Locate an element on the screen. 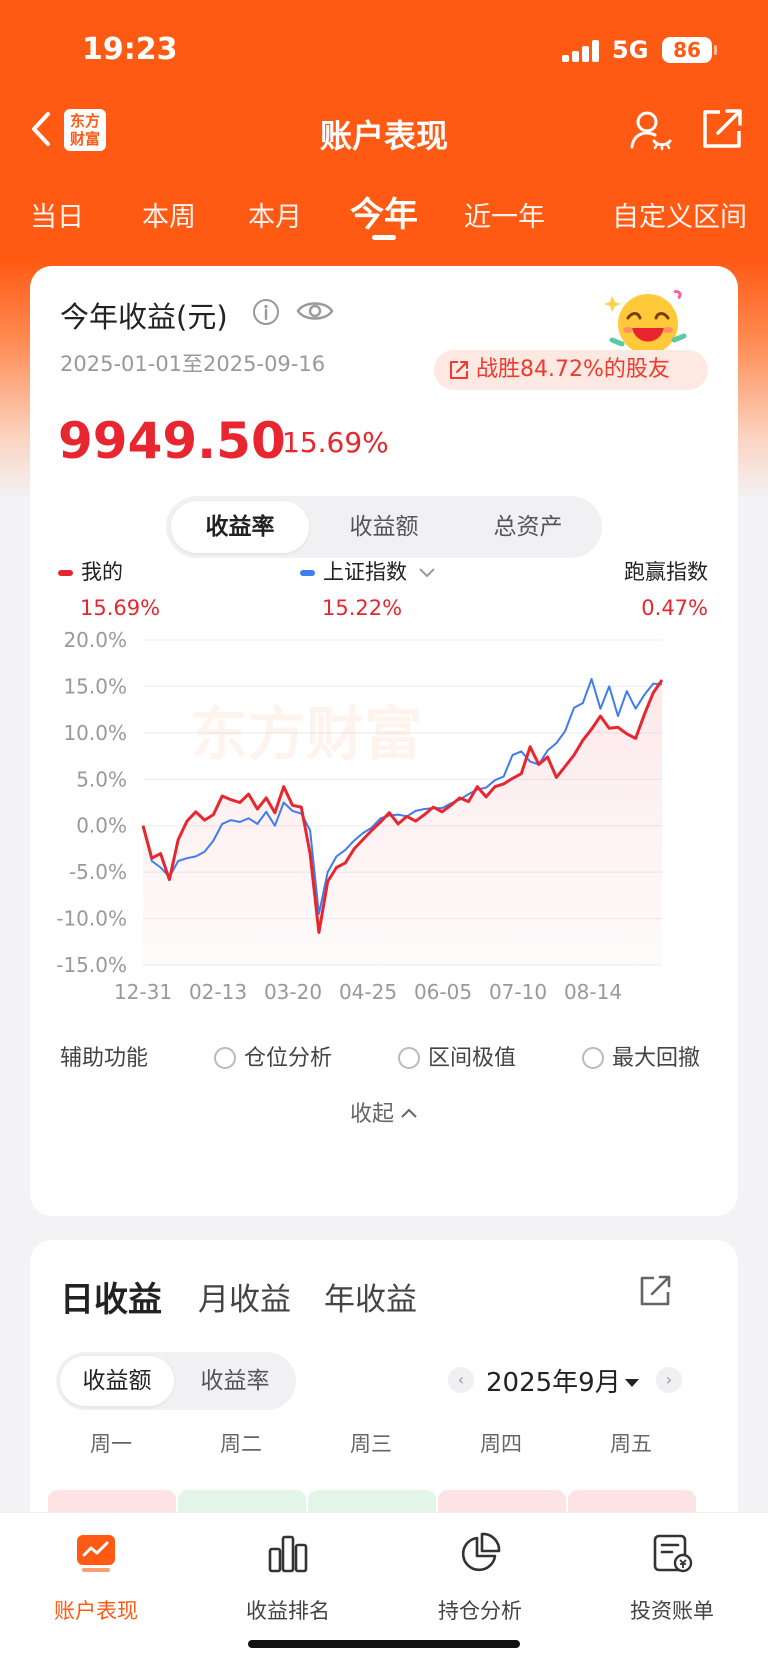 This screenshot has height=1663, width=768. x-tick-label: 07-10 is located at coordinates (518, 992).